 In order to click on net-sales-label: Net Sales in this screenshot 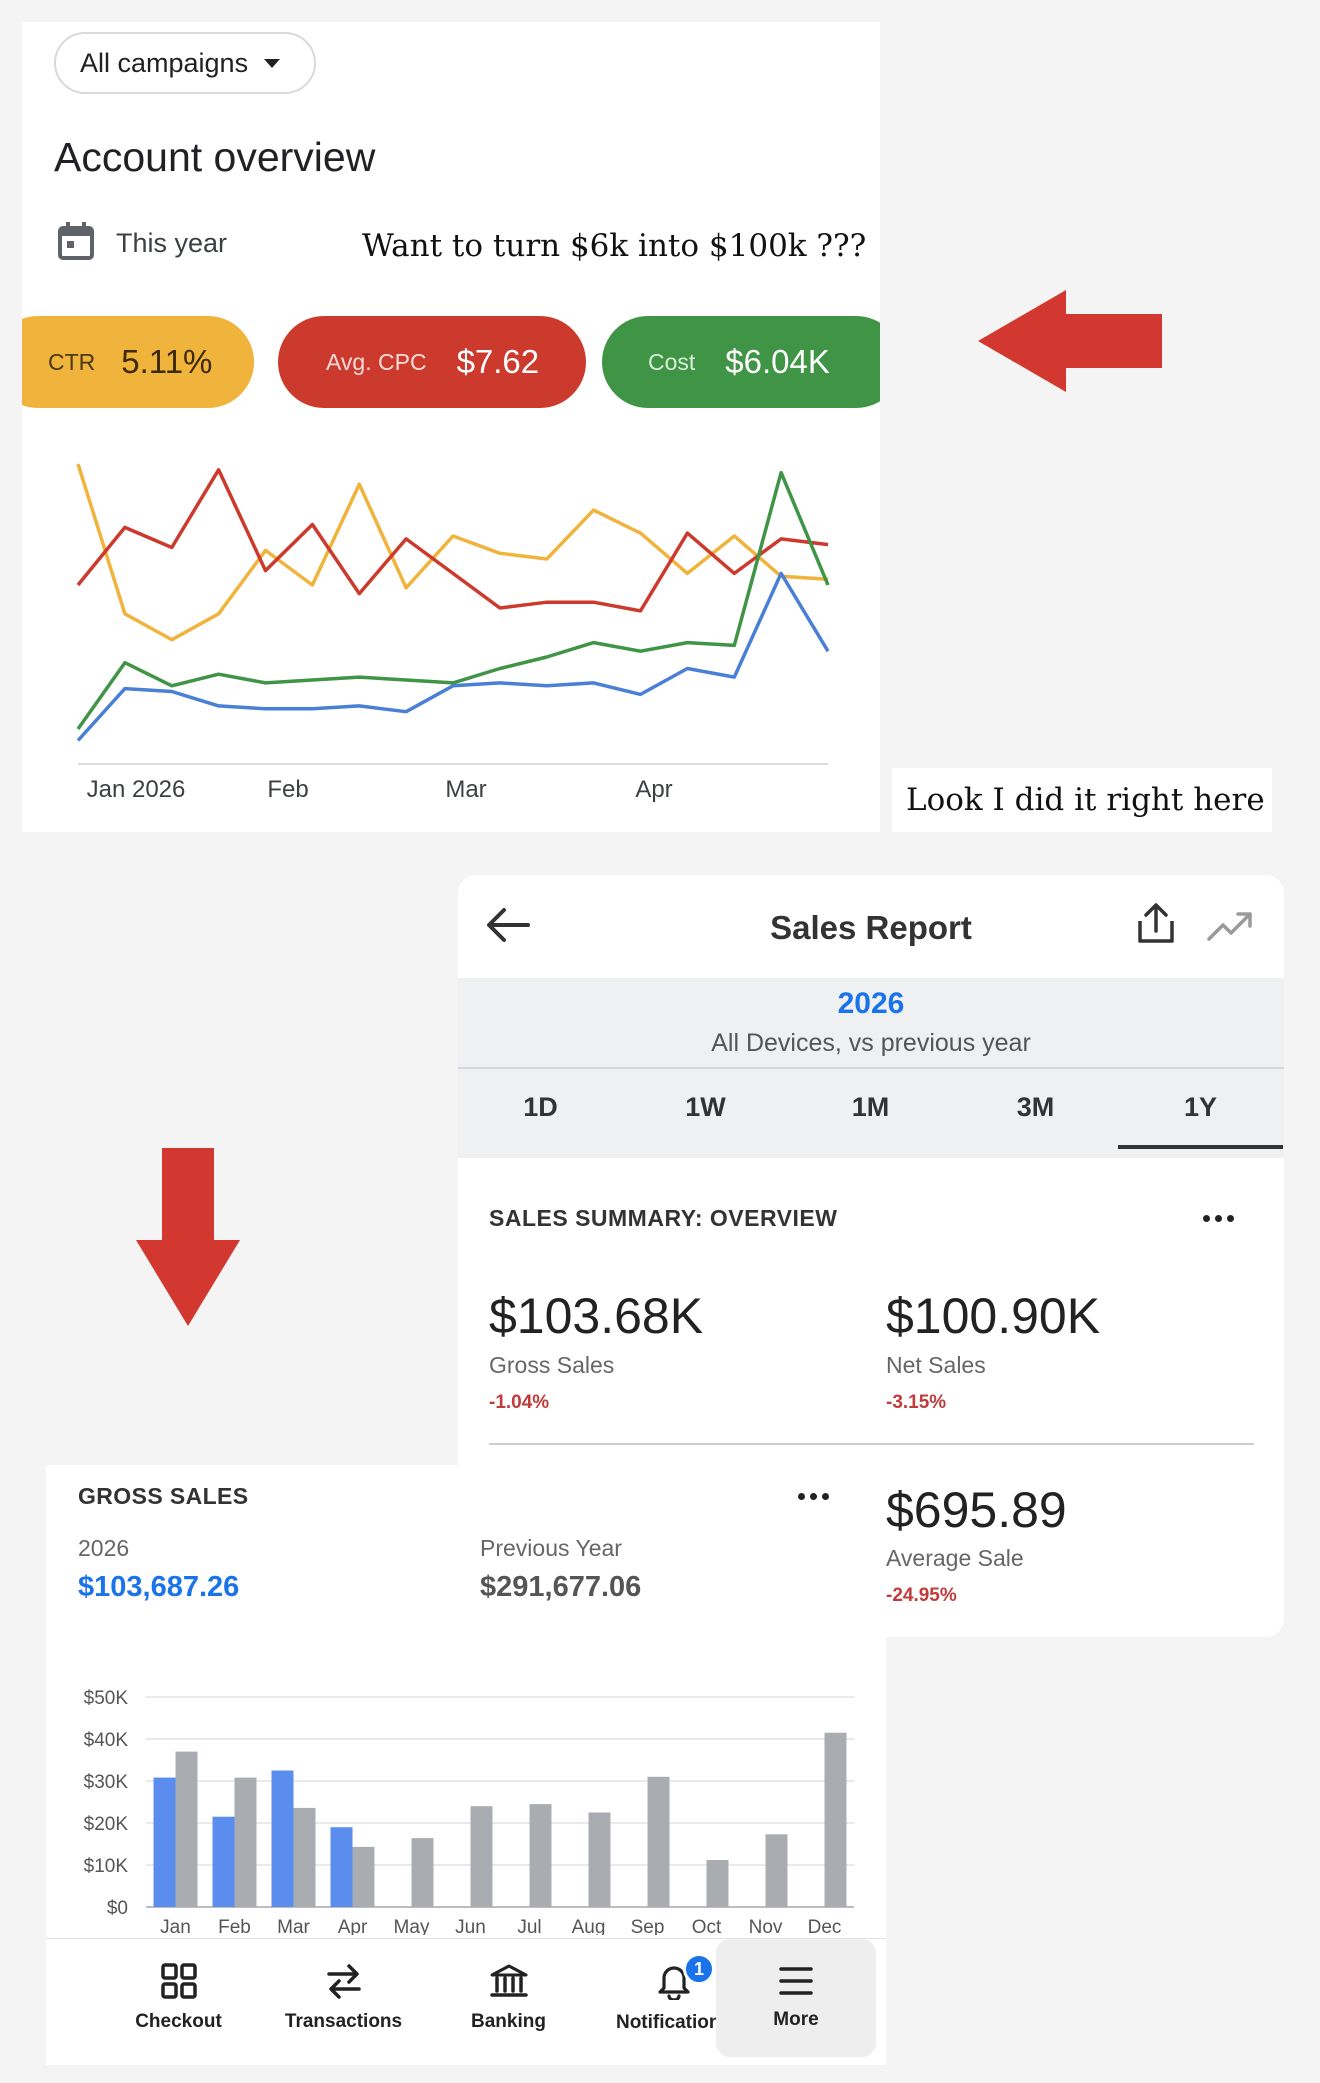, I will do `click(936, 1365)`.